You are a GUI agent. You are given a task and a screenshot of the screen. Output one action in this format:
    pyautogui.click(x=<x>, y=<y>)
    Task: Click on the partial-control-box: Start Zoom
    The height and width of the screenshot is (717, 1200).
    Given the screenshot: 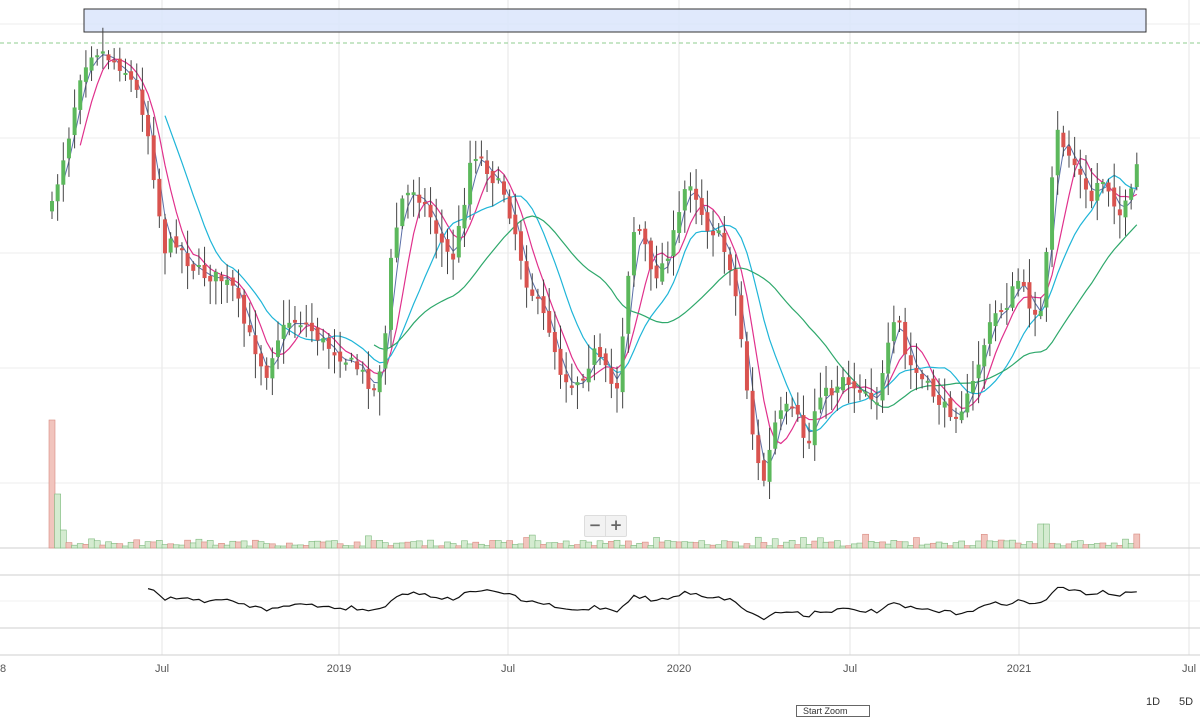 What is the action you would take?
    pyautogui.click(x=833, y=711)
    